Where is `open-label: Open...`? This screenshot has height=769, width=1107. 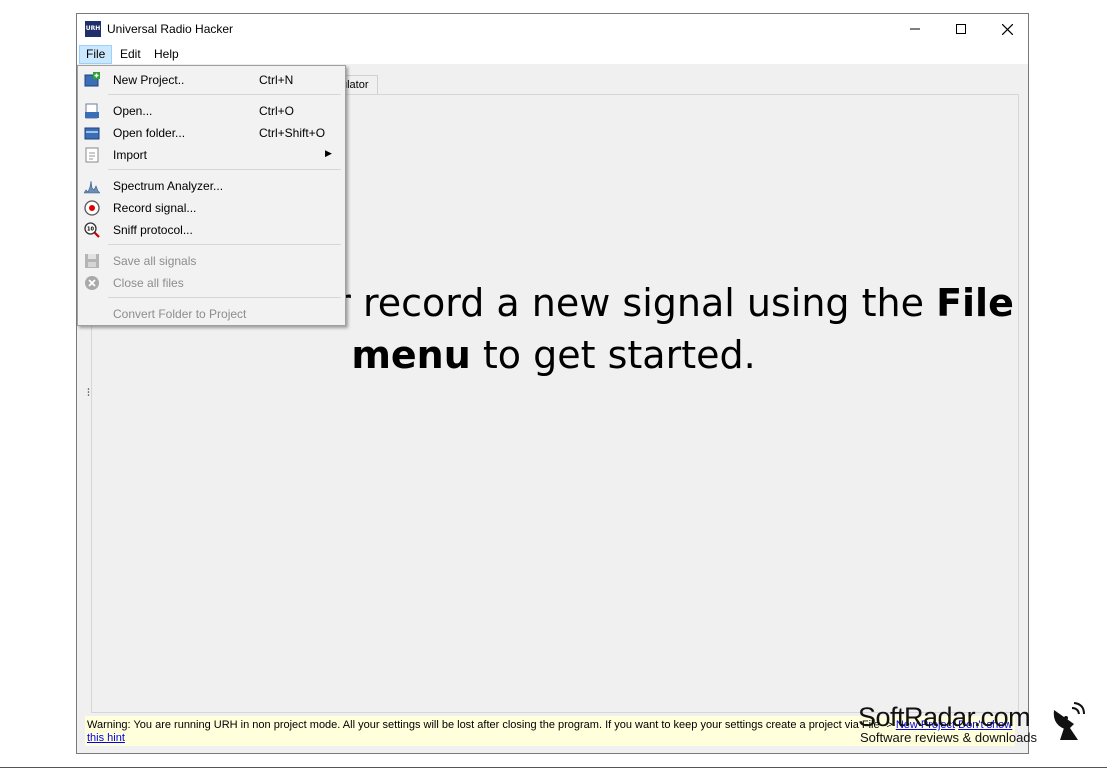
open-label: Open... is located at coordinates (133, 111).